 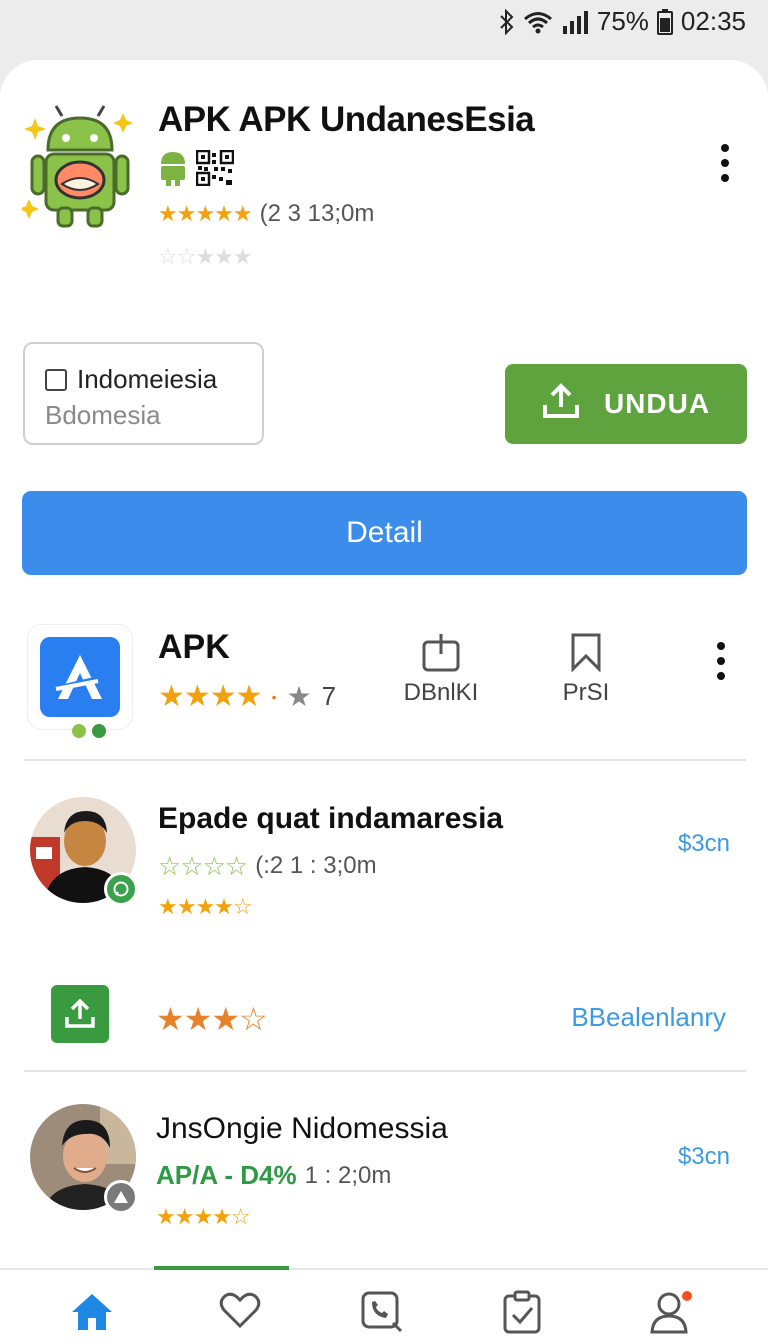 I want to click on apk-app-icon, so click(x=80, y=677).